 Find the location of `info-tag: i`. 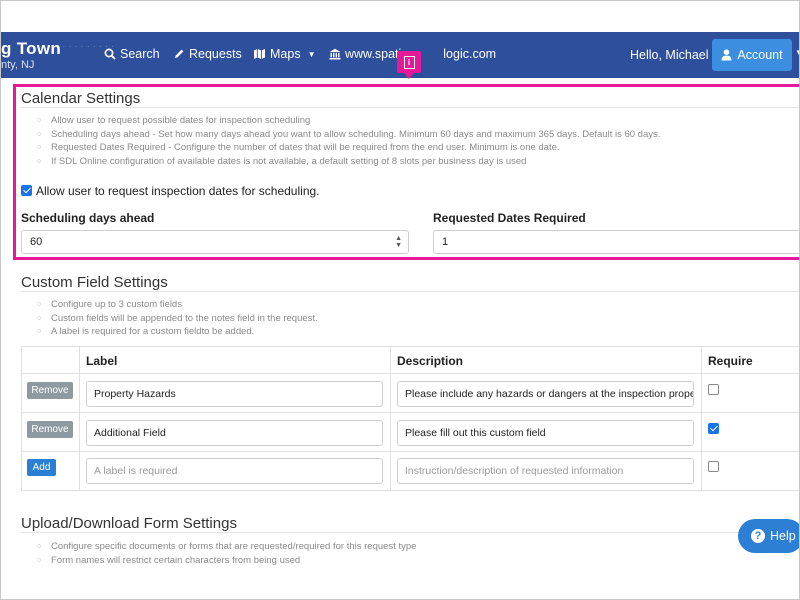

info-tag: i is located at coordinates (409, 62).